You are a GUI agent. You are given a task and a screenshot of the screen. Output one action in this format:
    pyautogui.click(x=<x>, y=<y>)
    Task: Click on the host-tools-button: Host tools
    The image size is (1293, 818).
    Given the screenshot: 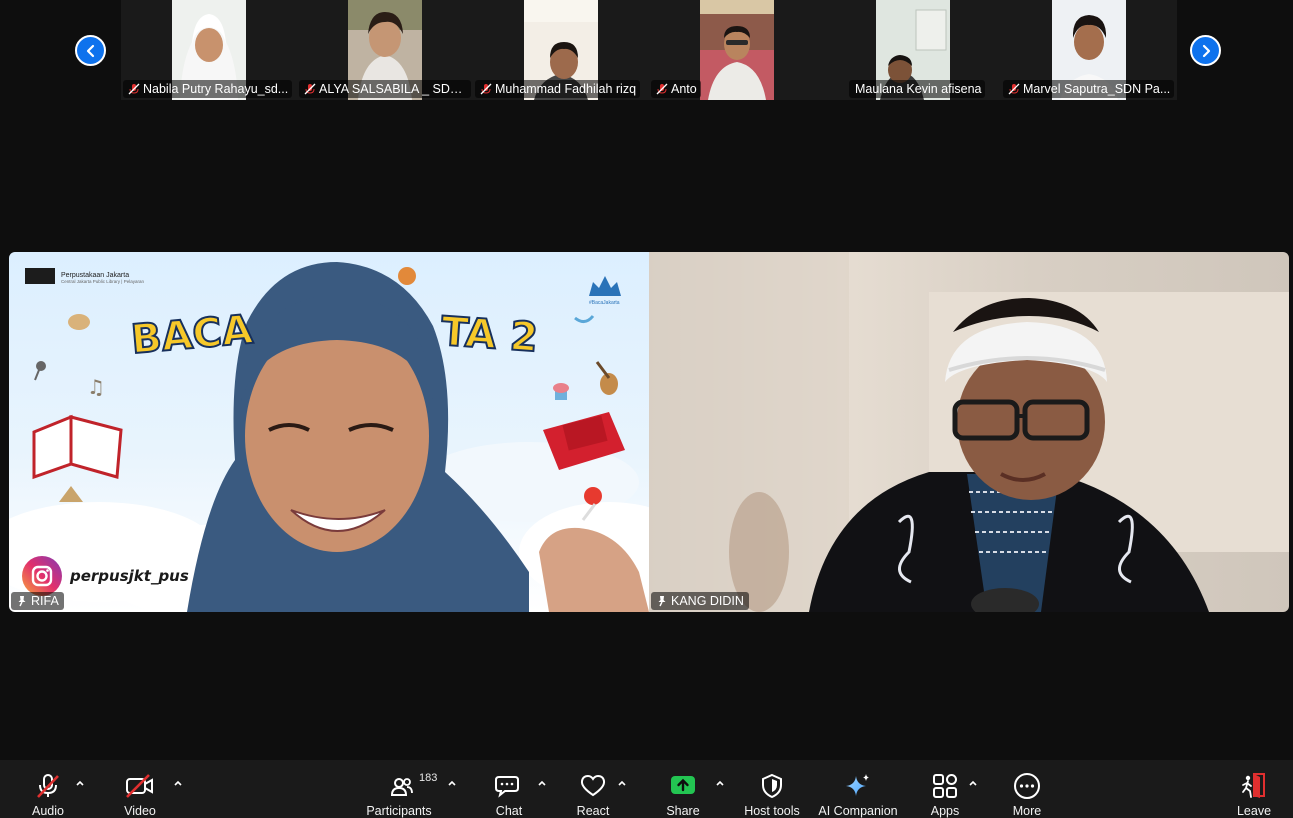 What is the action you would take?
    pyautogui.click(x=772, y=789)
    